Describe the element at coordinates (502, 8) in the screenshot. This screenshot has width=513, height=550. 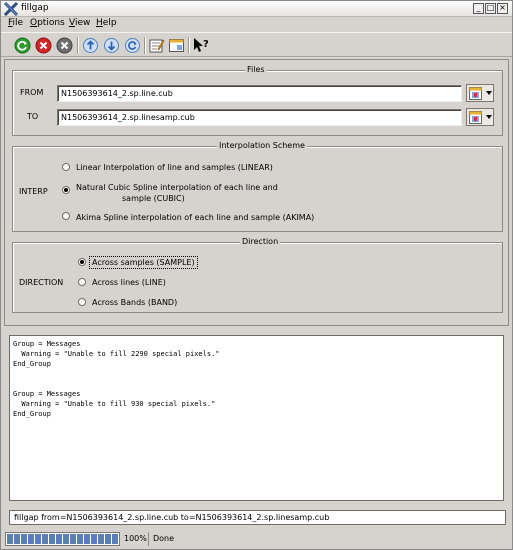
I see `close-window-button: ×` at that location.